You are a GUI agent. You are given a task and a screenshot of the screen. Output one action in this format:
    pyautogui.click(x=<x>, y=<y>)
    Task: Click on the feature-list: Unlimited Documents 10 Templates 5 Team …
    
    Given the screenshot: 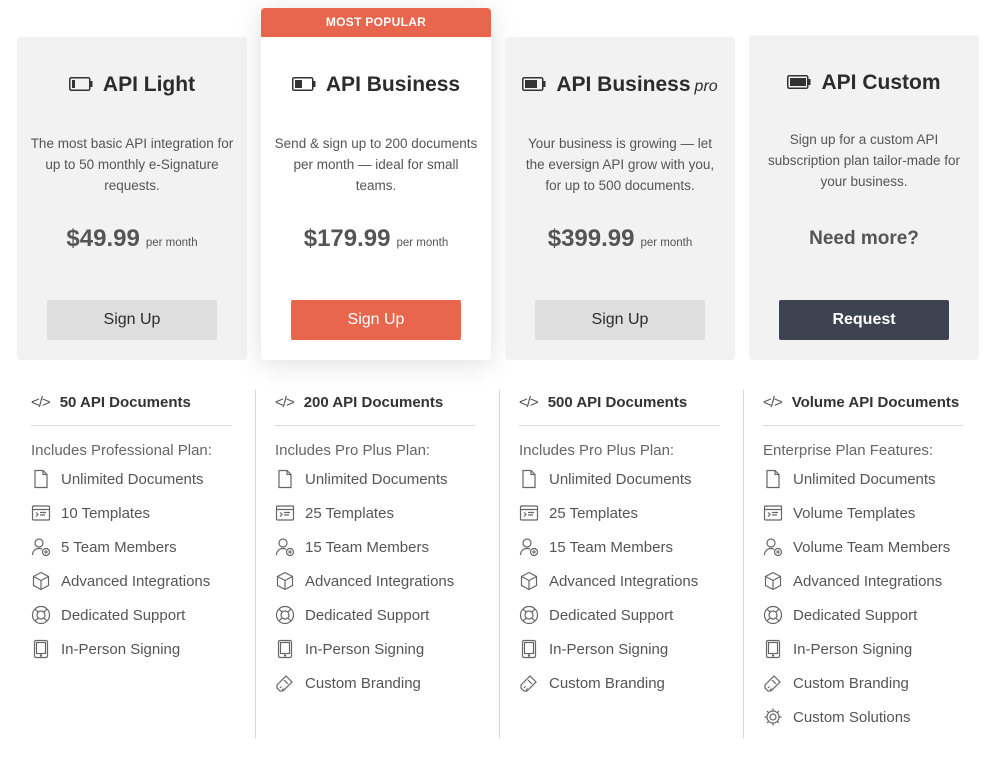 What is the action you would take?
    pyautogui.click(x=146, y=564)
    